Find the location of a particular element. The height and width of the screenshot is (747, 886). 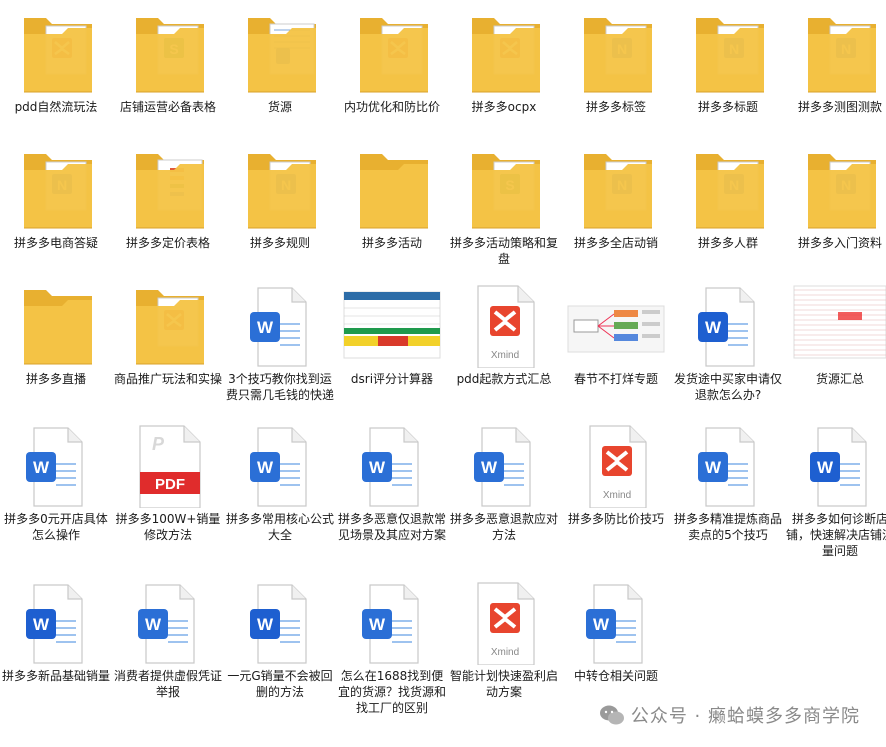

file-item: W 拼多多精准提炼商品卖点的5个技巧 is located at coordinates (728, 492).